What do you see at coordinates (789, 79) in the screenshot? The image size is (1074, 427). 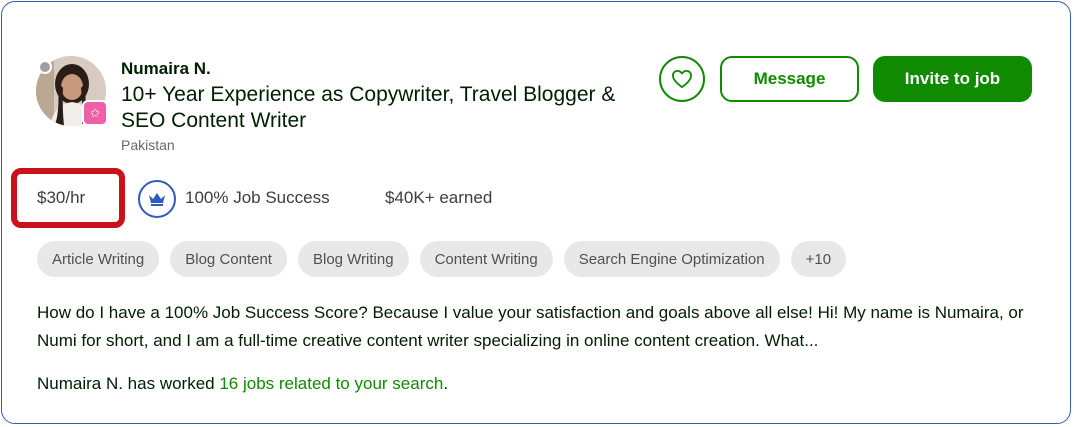 I see `message-button: Message` at bounding box center [789, 79].